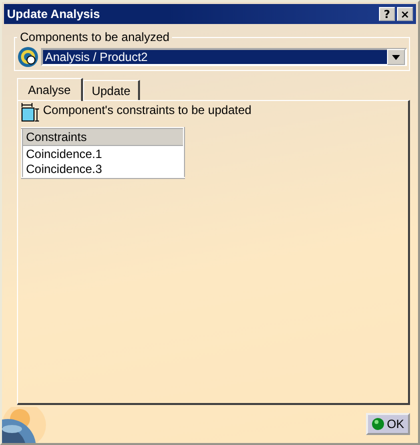  What do you see at coordinates (147, 110) in the screenshot?
I see `section-label: Component's constraints to be updated` at bounding box center [147, 110].